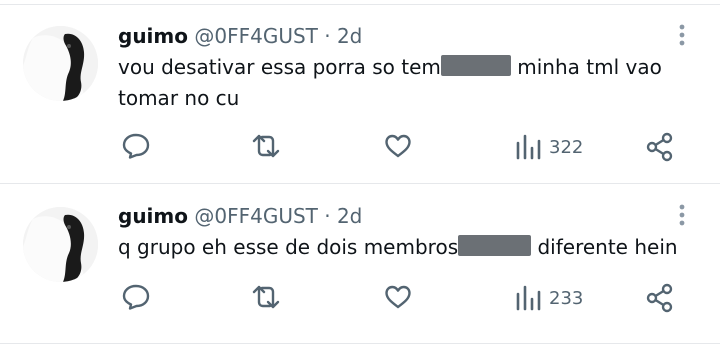 This screenshot has width=720, height=346. I want to click on views-count: 322, so click(566, 147).